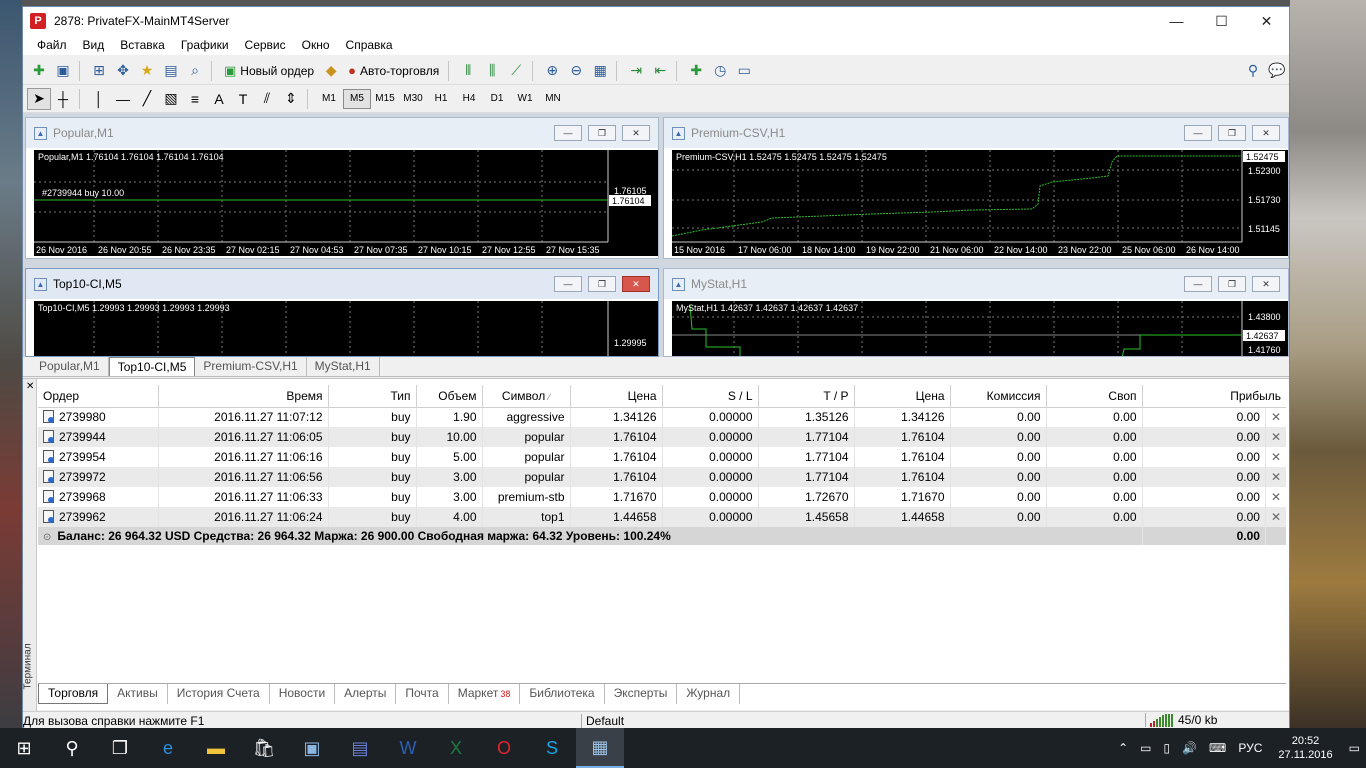 Image resolution: width=1366 pixels, height=768 pixels. I want to click on col-tp: T / P, so click(806, 396).